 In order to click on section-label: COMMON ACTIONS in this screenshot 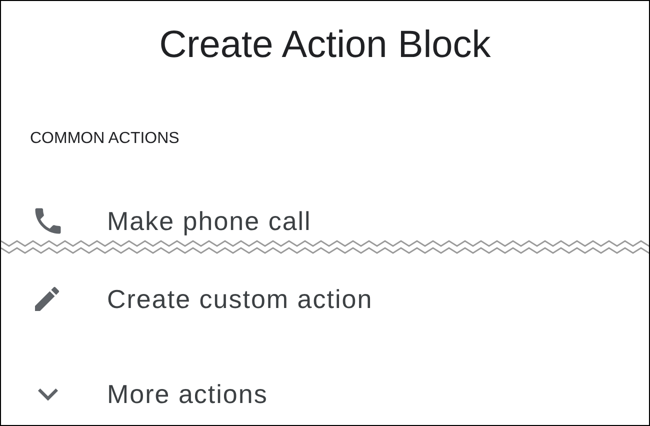, I will do `click(105, 139)`.